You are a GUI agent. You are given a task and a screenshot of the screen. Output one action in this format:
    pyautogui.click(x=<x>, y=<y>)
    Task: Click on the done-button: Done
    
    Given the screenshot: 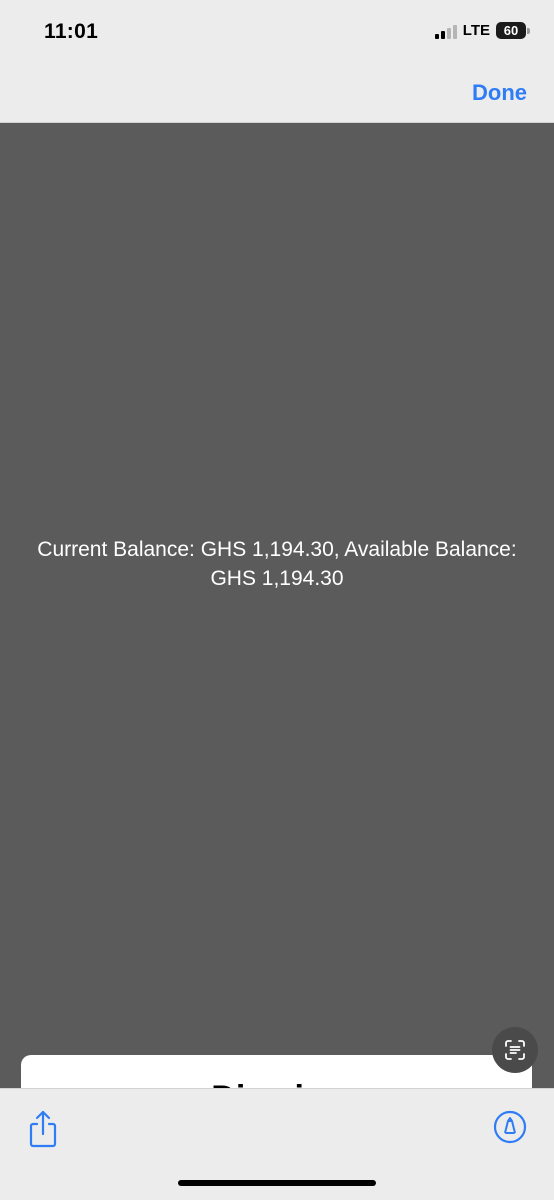 What is the action you would take?
    pyautogui.click(x=499, y=93)
    